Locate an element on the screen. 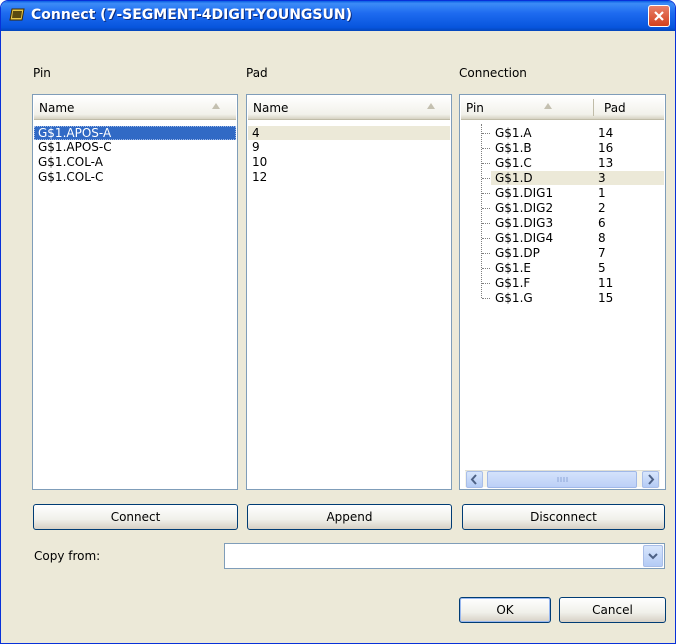 This screenshot has height=644, width=676. connection-pin-name: G$1.A is located at coordinates (513, 133).